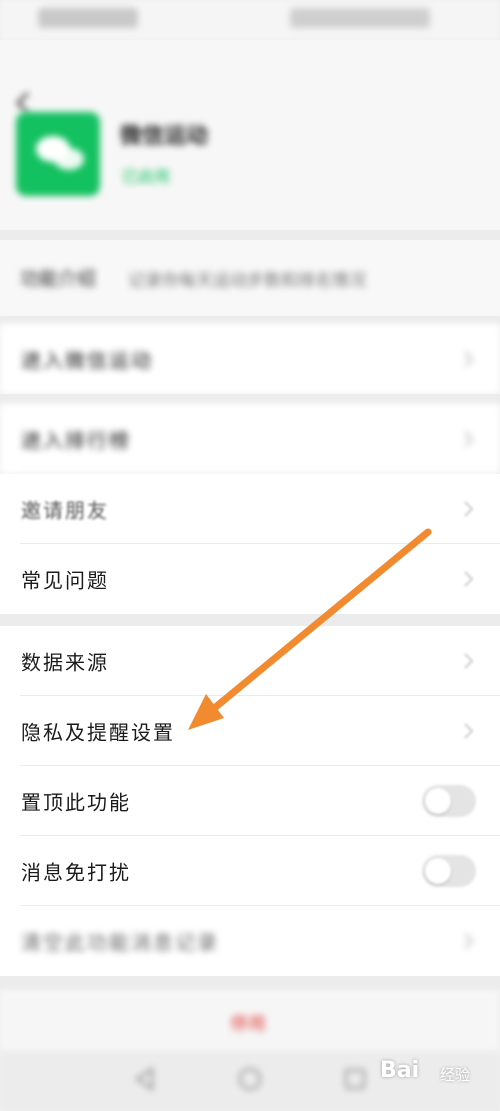  I want to click on circle-home-icon, so click(250, 1079).